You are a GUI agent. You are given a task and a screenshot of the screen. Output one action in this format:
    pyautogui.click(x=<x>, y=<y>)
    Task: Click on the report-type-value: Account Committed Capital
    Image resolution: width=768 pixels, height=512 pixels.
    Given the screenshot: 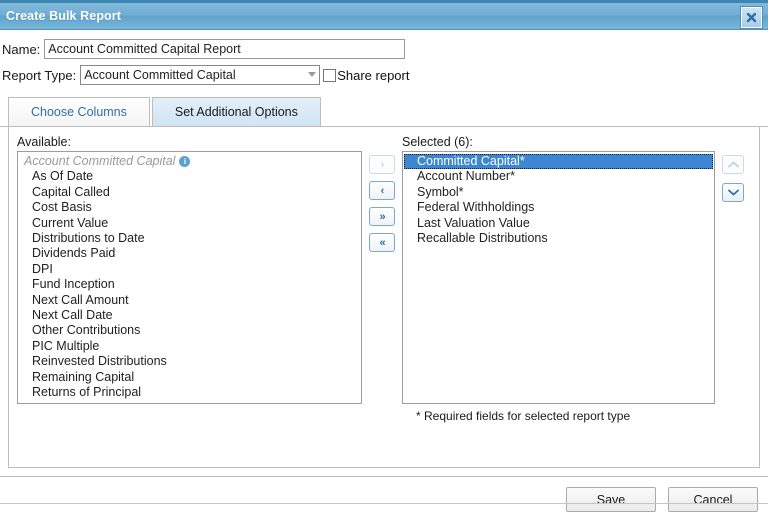 What is the action you would take?
    pyautogui.click(x=200, y=75)
    